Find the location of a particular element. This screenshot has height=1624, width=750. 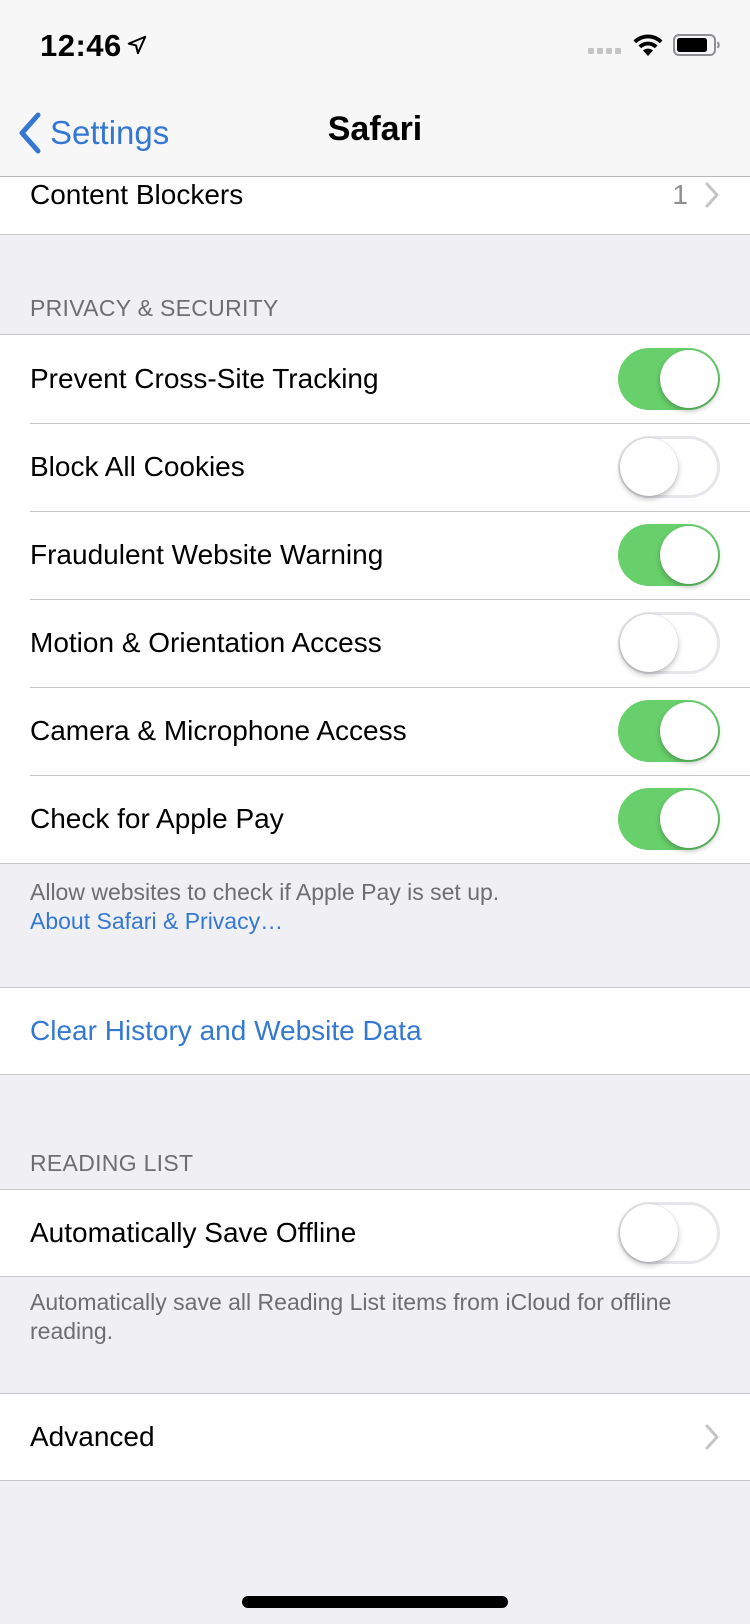

home-indicator is located at coordinates (375, 1602).